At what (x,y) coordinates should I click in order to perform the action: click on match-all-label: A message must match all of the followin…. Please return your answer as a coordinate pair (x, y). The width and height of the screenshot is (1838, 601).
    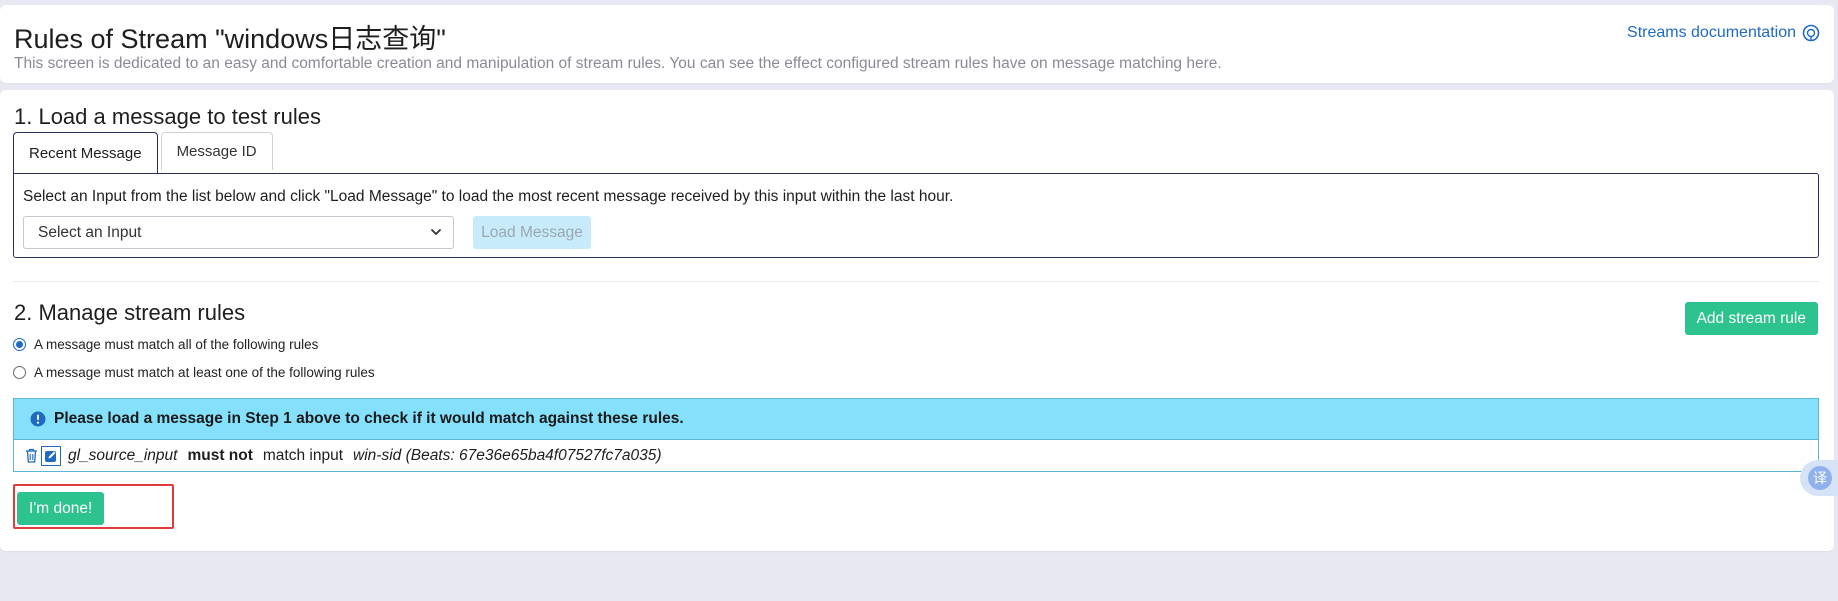
    Looking at the image, I should click on (176, 344).